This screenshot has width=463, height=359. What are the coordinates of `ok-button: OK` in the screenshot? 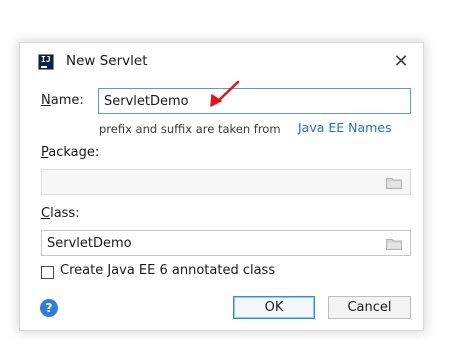 It's located at (274, 307).